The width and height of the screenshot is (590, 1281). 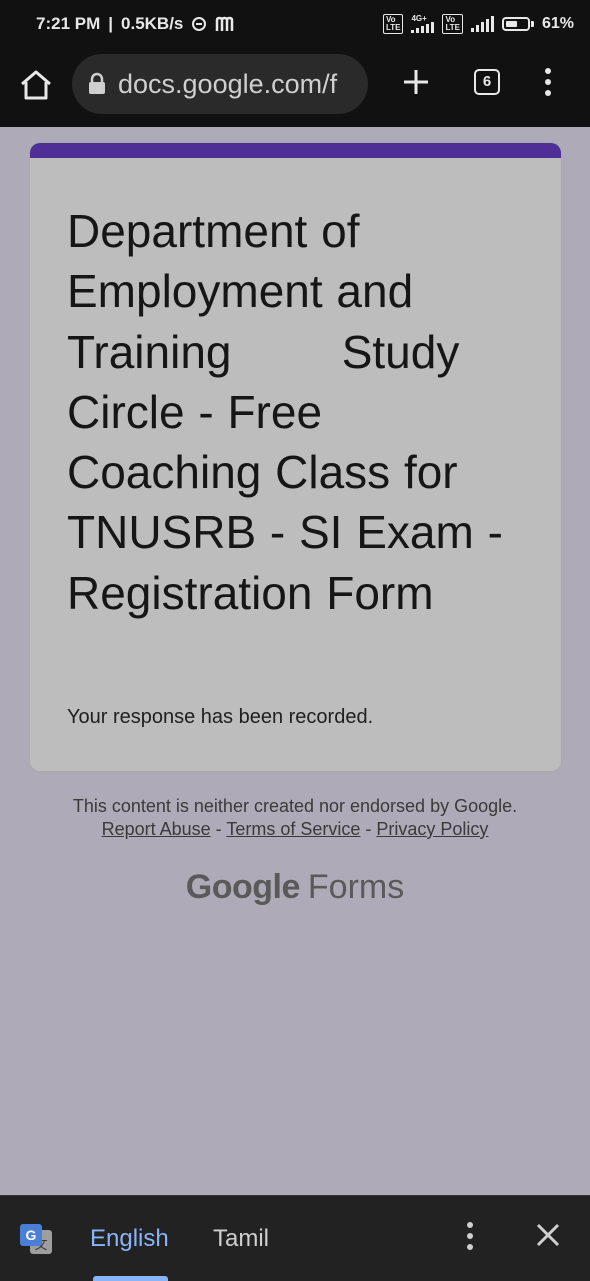 I want to click on browser-toolbar: docs.google.com/f 6, so click(x=295, y=89).